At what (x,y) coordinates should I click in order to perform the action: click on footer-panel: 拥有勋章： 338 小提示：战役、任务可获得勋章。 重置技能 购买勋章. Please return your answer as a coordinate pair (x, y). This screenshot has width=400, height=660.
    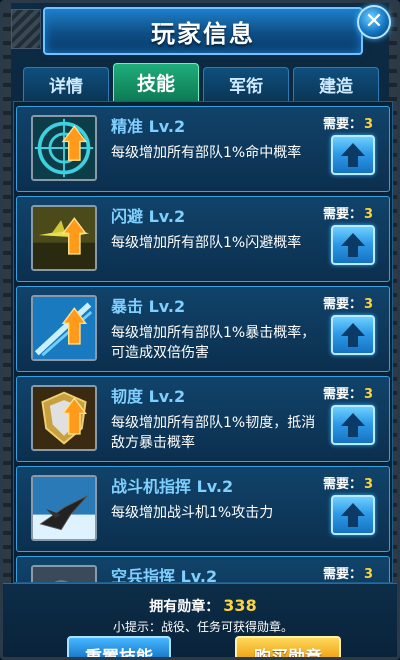
    Looking at the image, I should click on (200, 620).